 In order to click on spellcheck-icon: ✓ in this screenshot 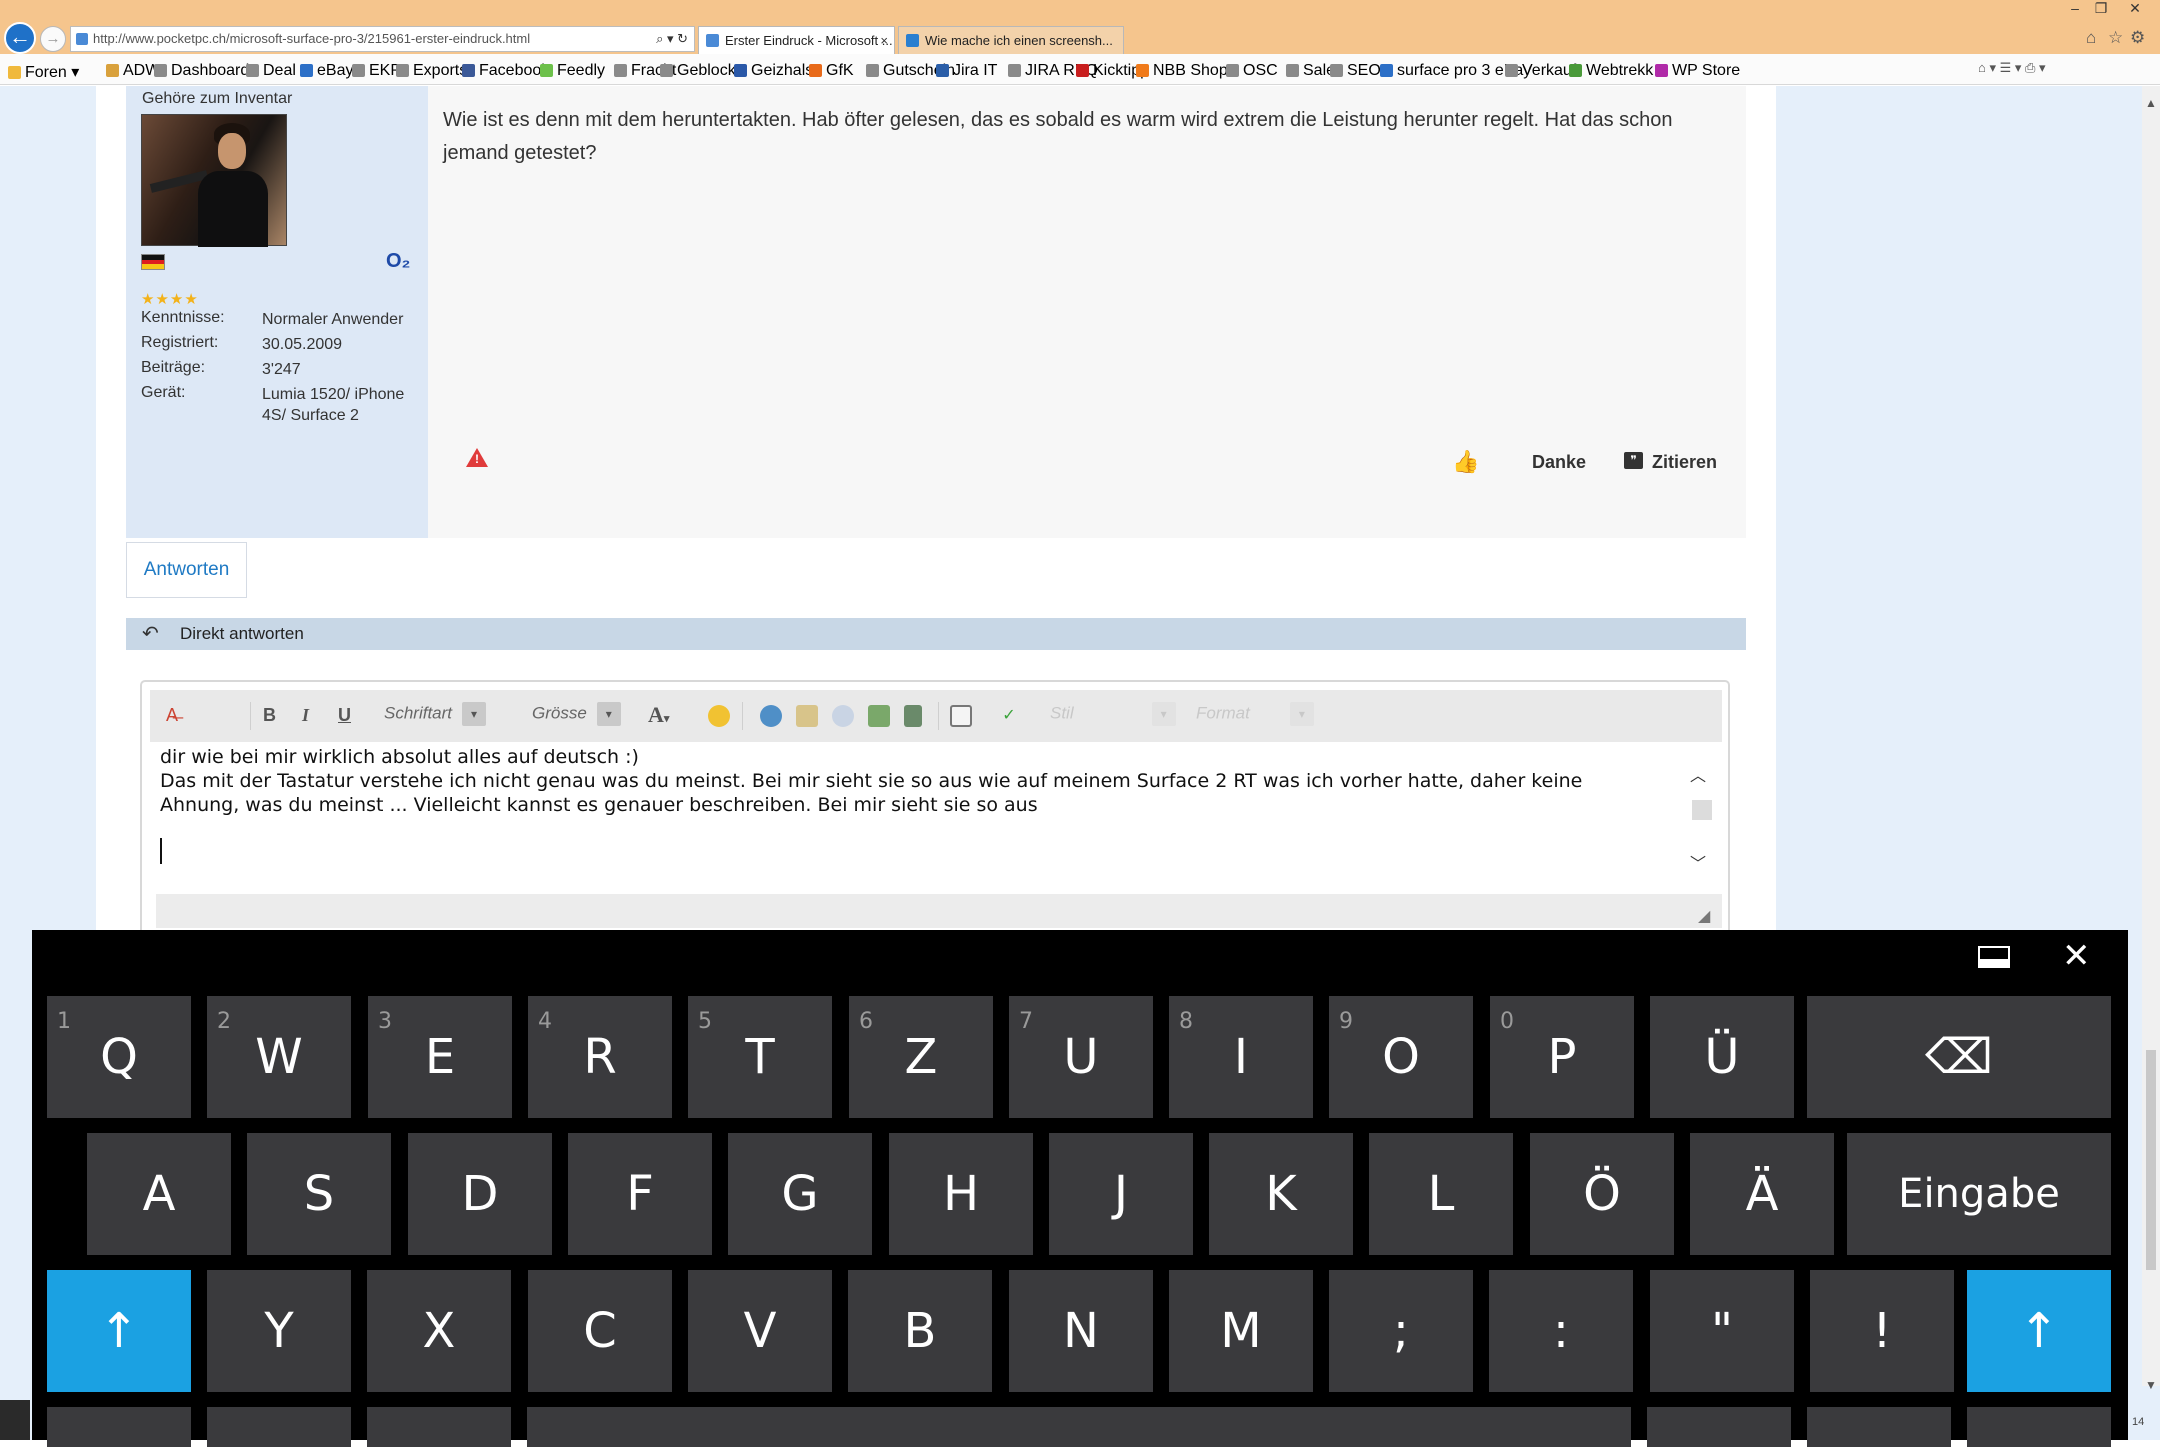, I will do `click(1009, 716)`.